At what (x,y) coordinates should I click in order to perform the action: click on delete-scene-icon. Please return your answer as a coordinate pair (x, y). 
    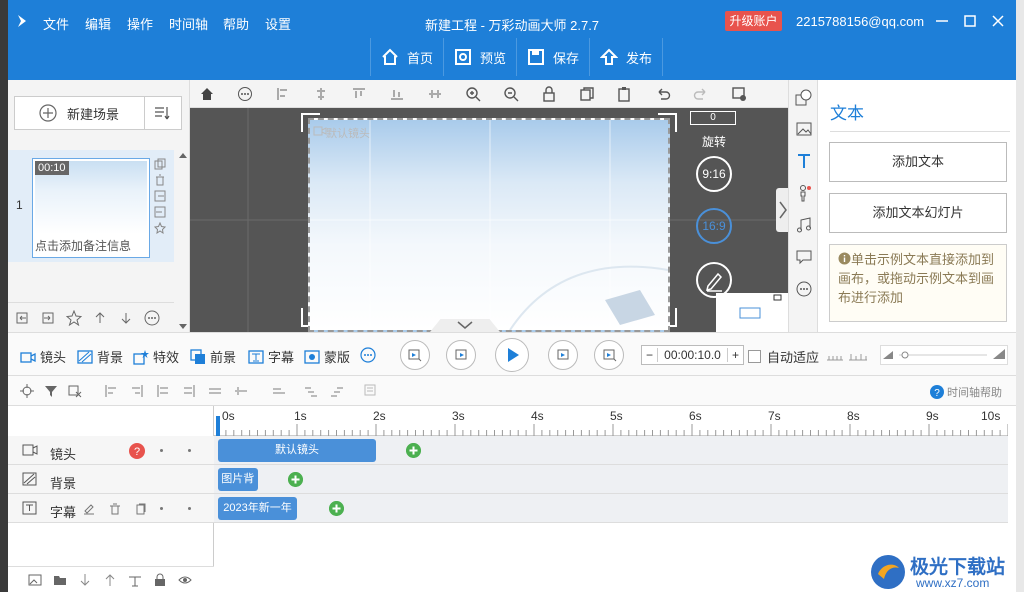
    Looking at the image, I should click on (160, 180).